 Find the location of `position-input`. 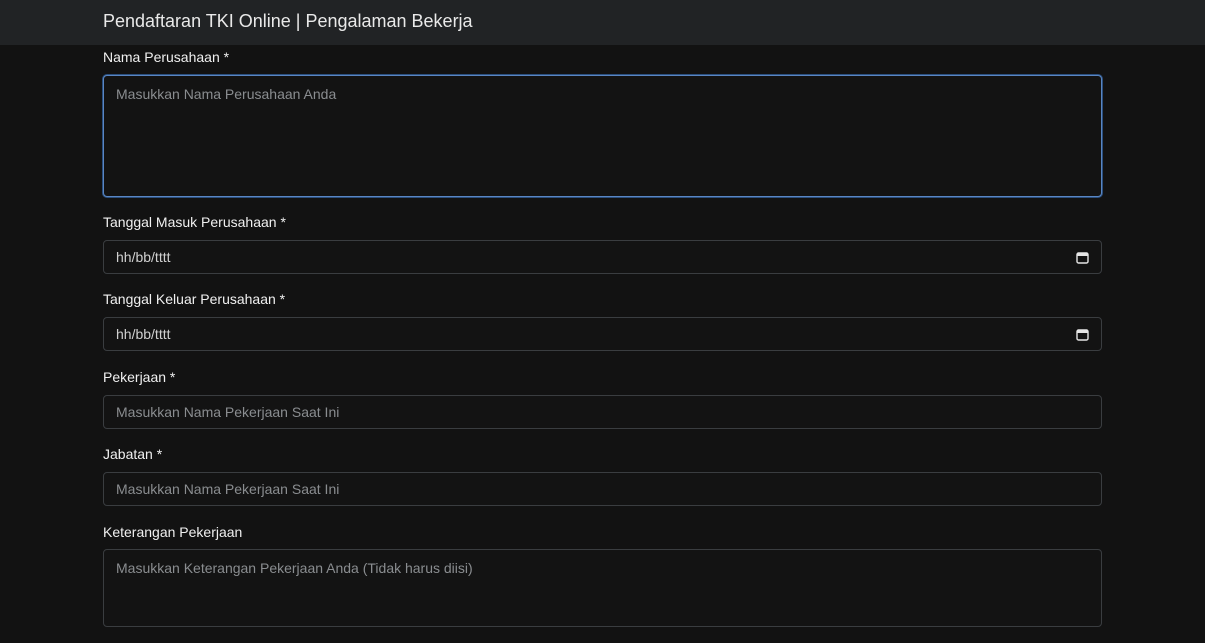

position-input is located at coordinates (602, 489).